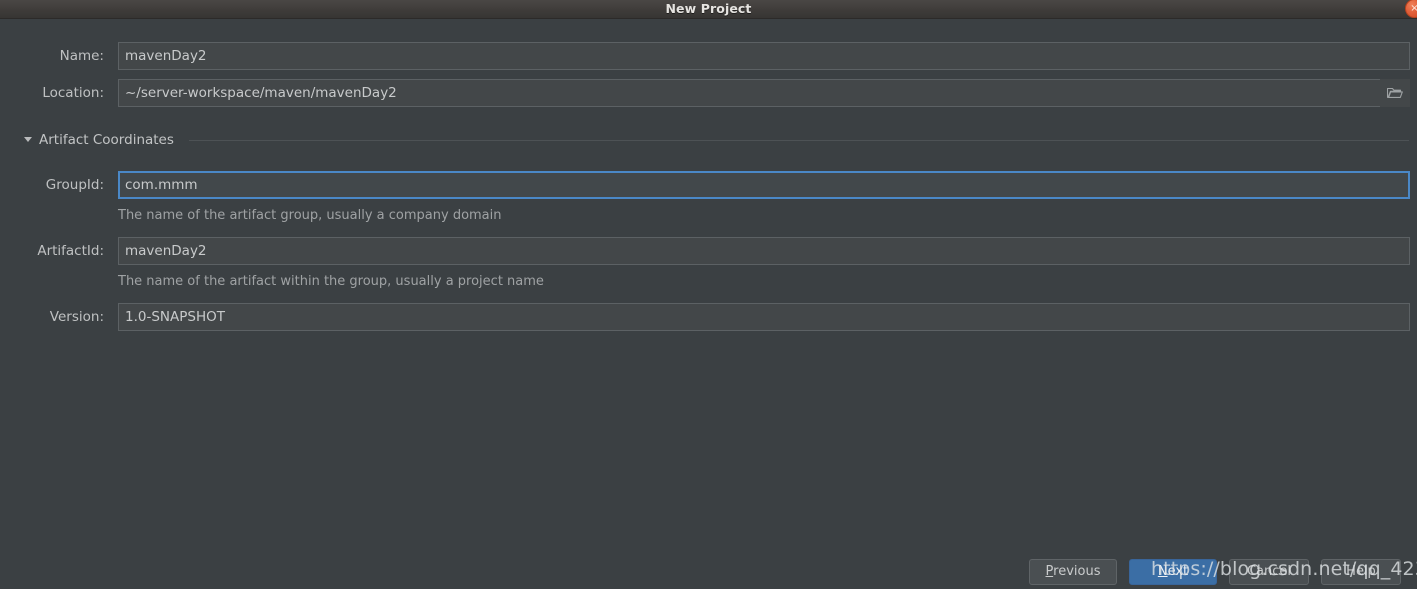  Describe the element at coordinates (1269, 572) in the screenshot. I see `cancel-button: Cancel` at that location.